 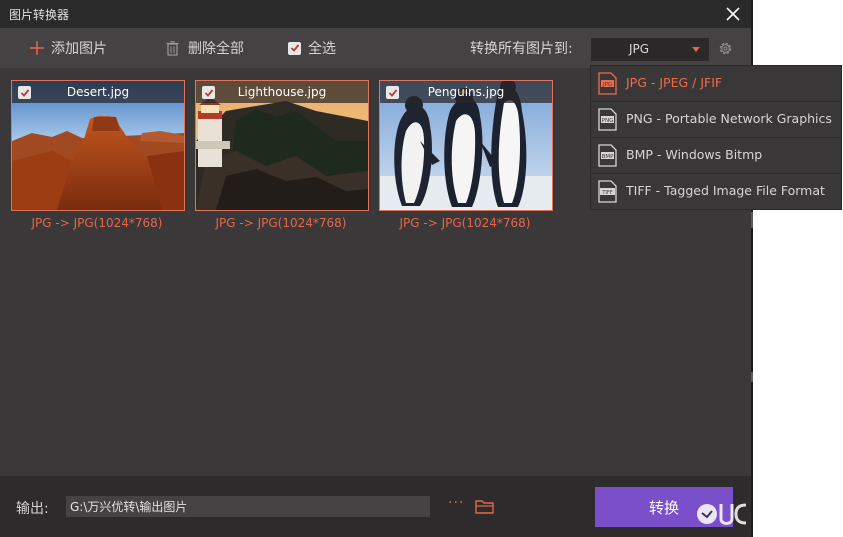 What do you see at coordinates (32, 509) in the screenshot?
I see `output-label: 输出:` at bounding box center [32, 509].